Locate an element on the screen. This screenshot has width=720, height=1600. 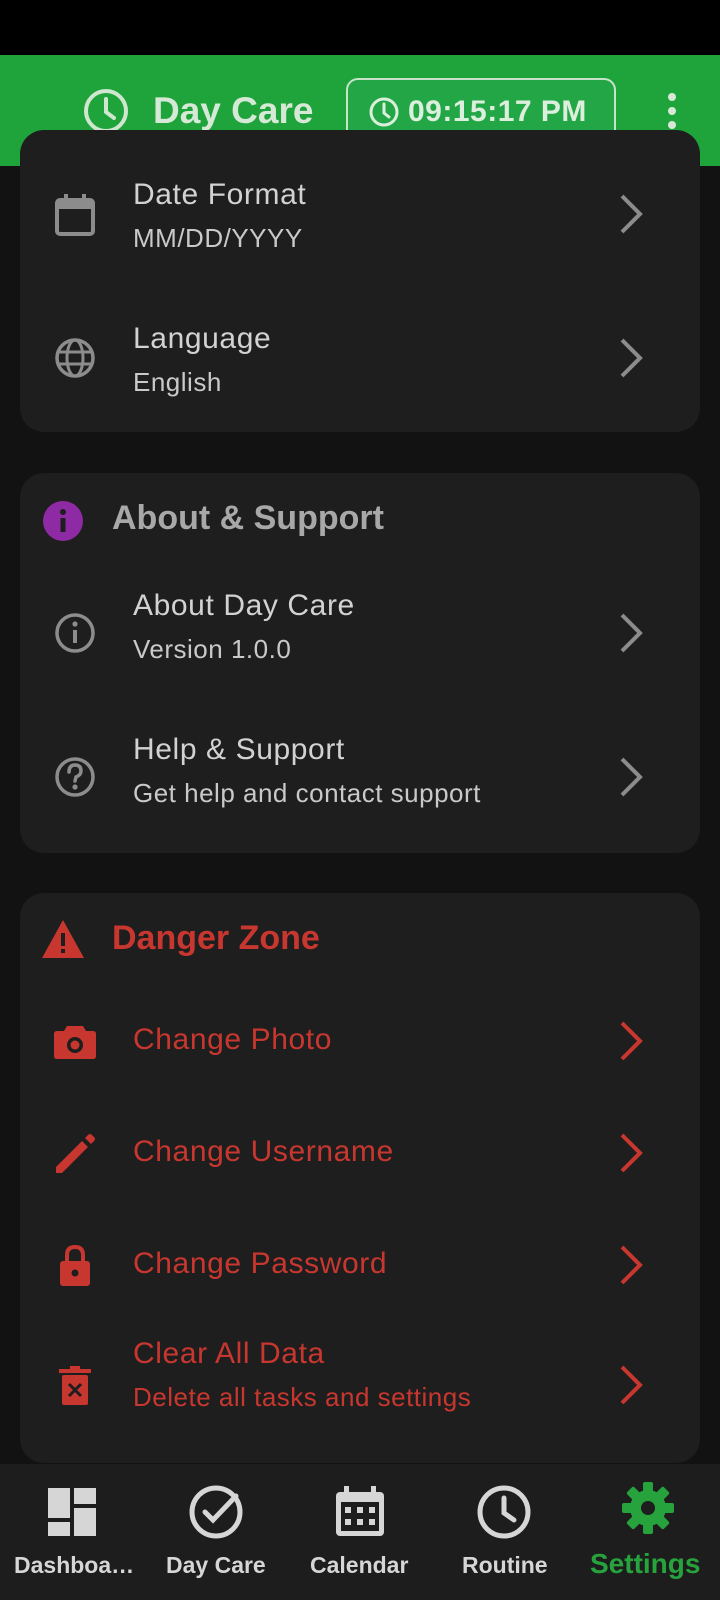
help-label: Help & Support is located at coordinates (239, 749).